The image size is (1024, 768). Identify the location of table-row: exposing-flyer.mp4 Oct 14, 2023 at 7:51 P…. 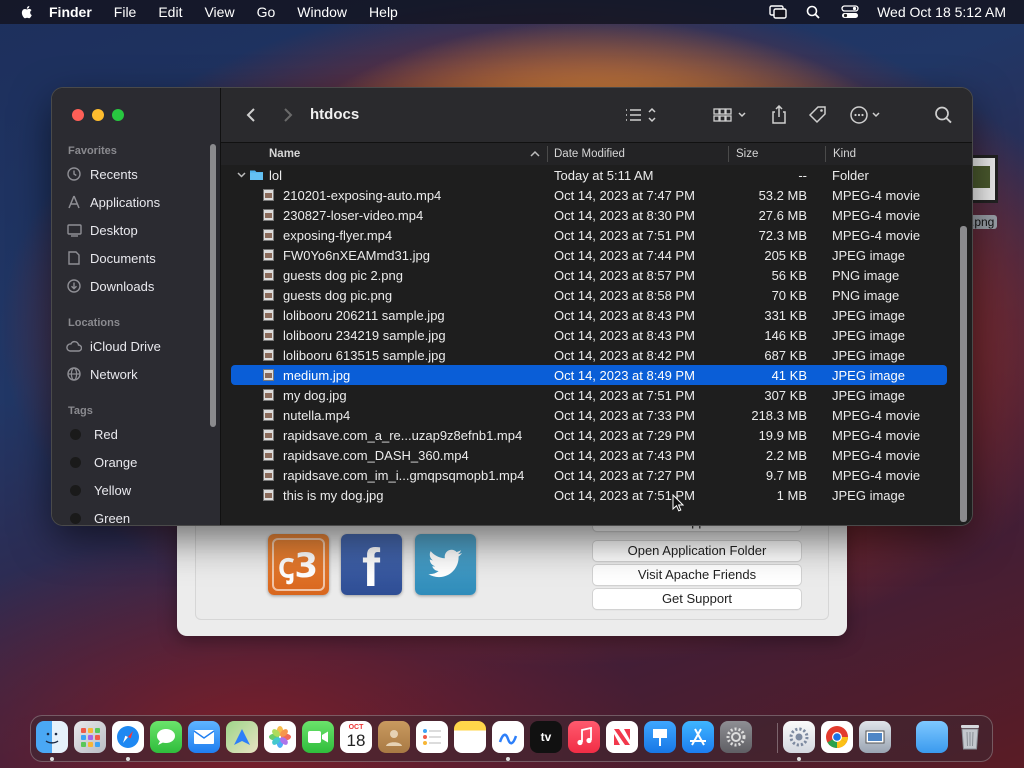
(589, 235).